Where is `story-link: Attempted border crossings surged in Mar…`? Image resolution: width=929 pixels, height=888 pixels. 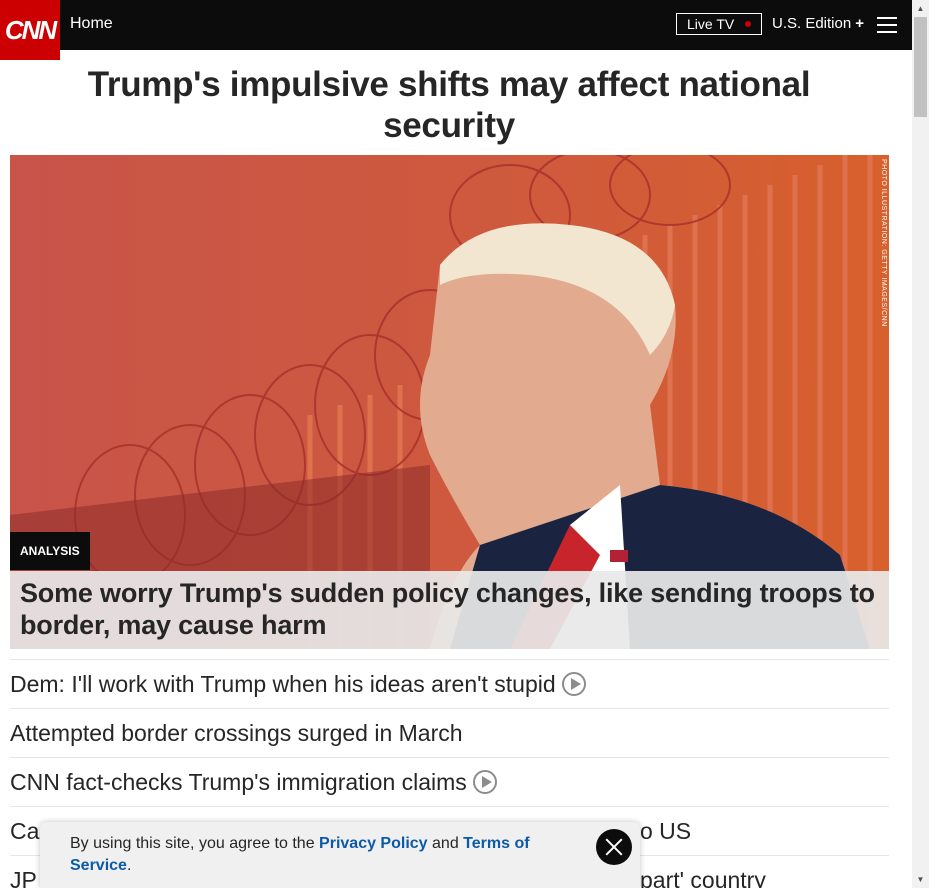
story-link: Attempted border crossings surged in Mar… is located at coordinates (236, 733).